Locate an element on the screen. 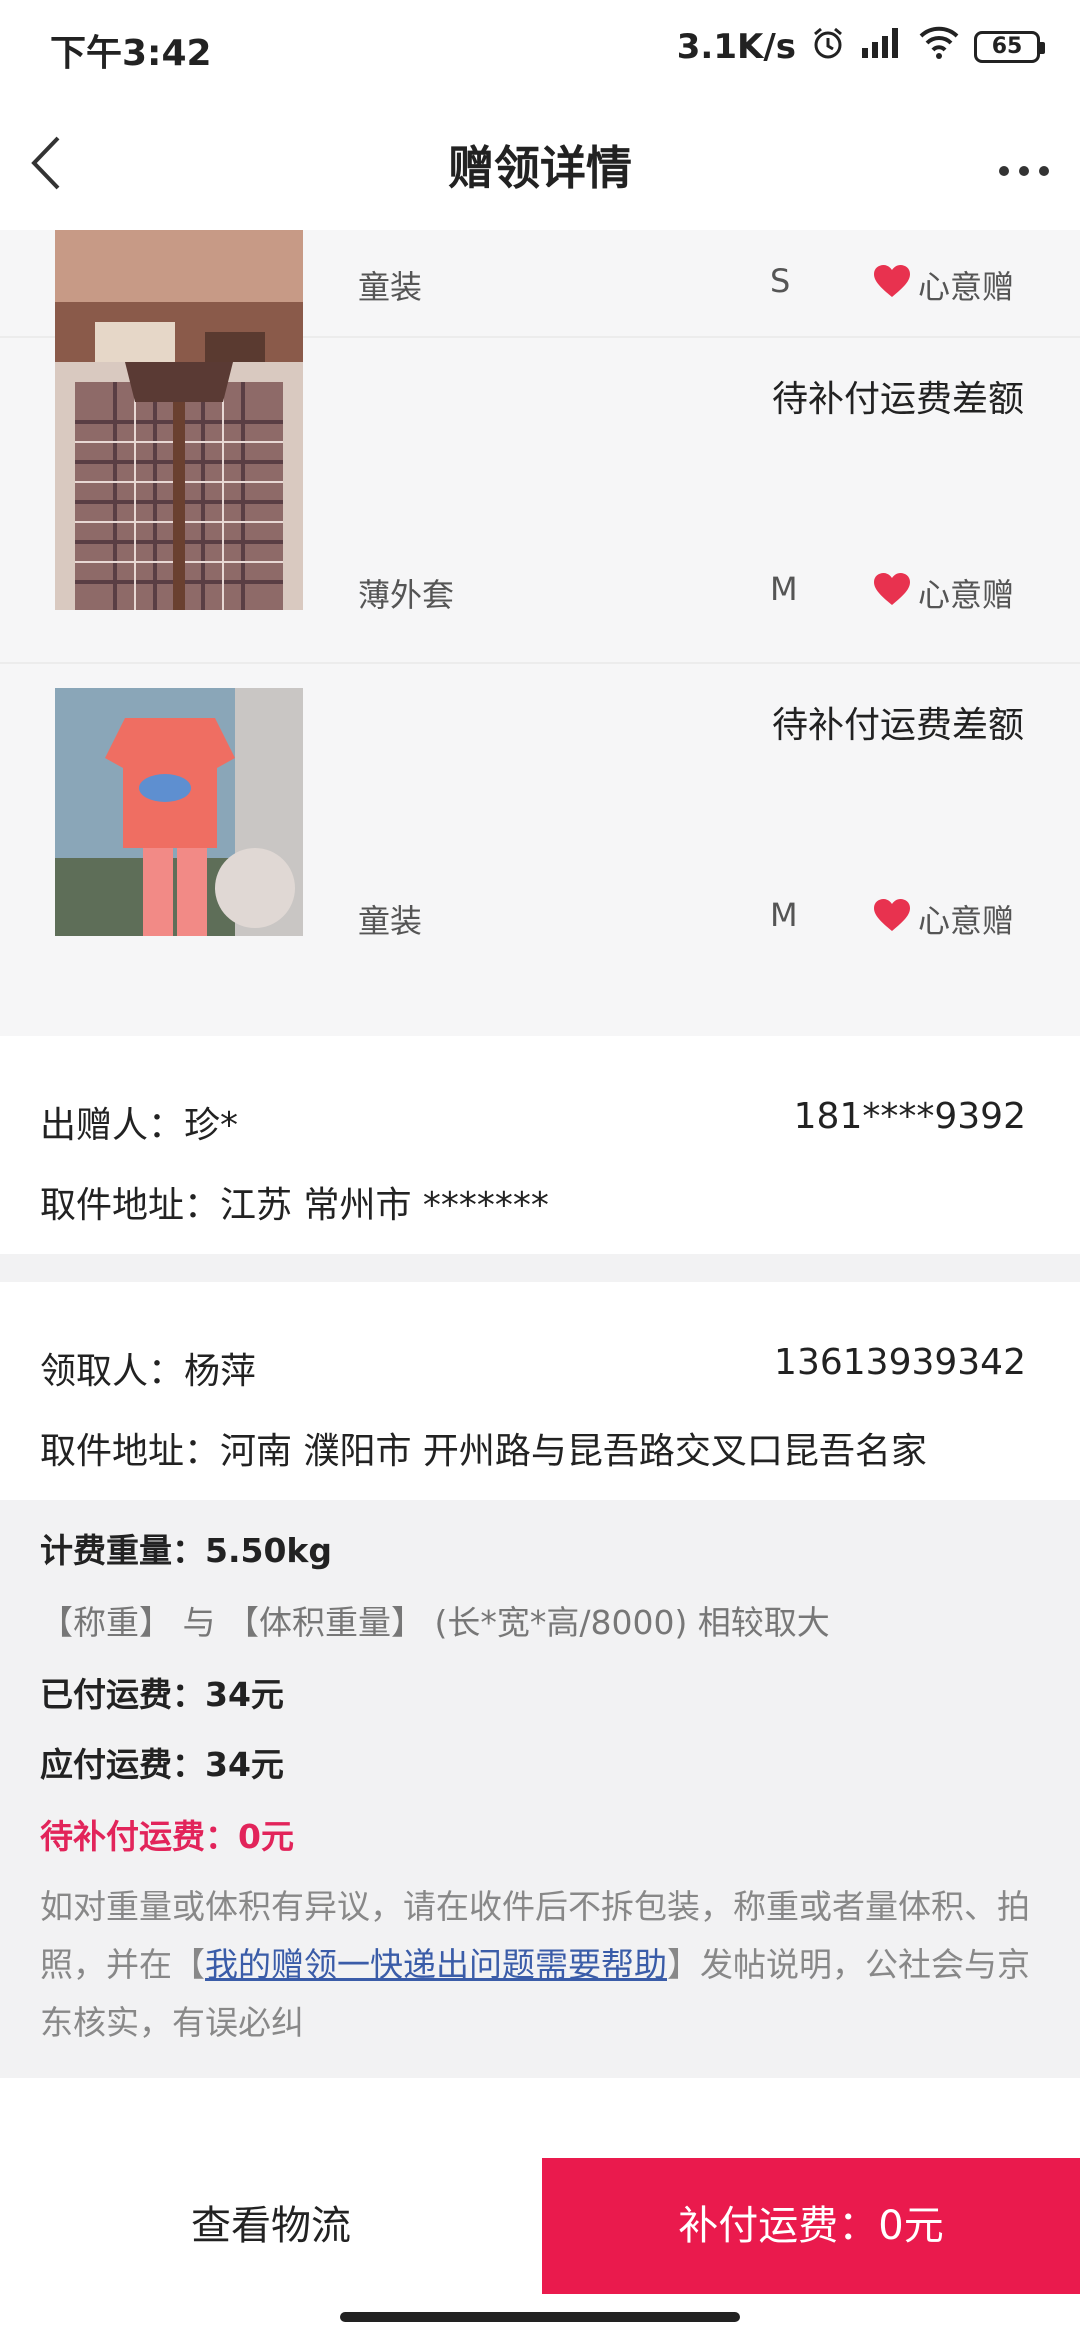  wifi-icon is located at coordinates (939, 46).